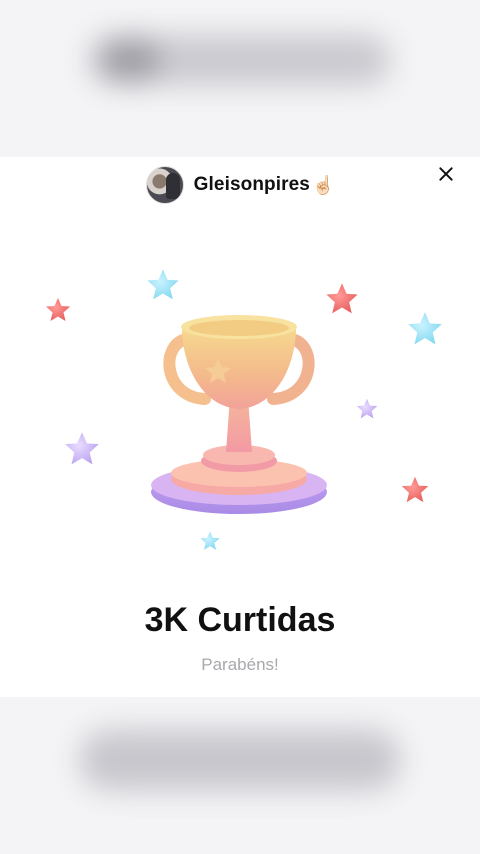  I want to click on pointing-up-emoji: ☝🏻, so click(323, 184).